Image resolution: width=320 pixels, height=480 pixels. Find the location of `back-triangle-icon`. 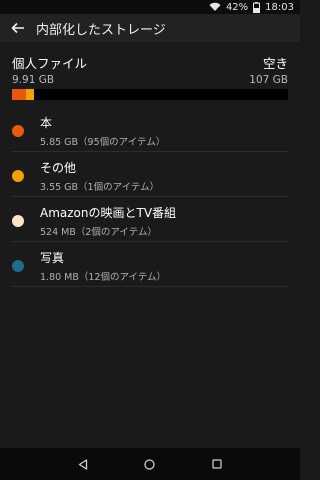

back-triangle-icon is located at coordinates (83, 464).